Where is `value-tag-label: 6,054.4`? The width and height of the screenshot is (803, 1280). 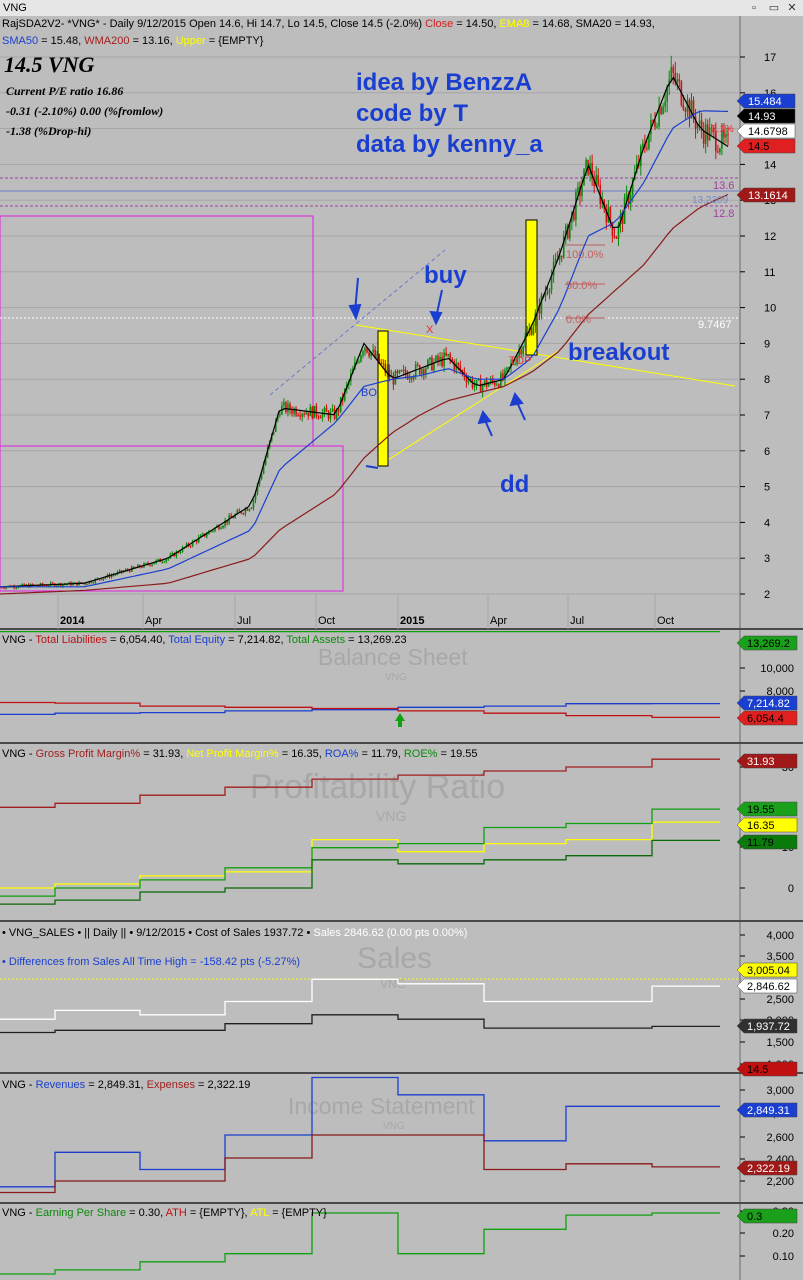 value-tag-label: 6,054.4 is located at coordinates (765, 719).